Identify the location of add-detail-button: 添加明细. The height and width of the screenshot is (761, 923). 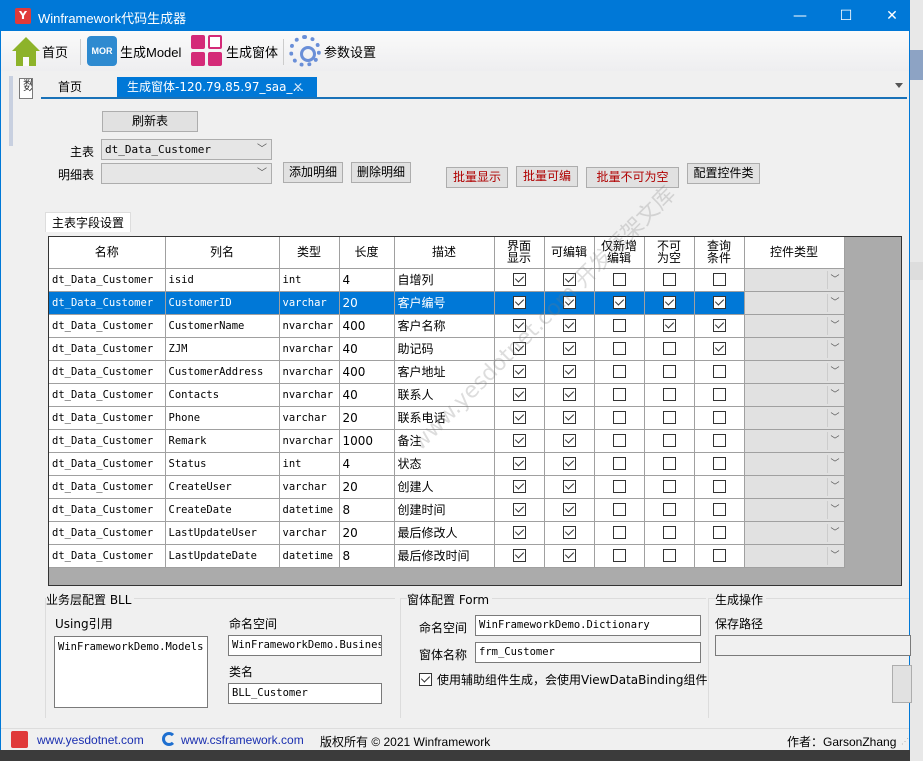
(313, 172).